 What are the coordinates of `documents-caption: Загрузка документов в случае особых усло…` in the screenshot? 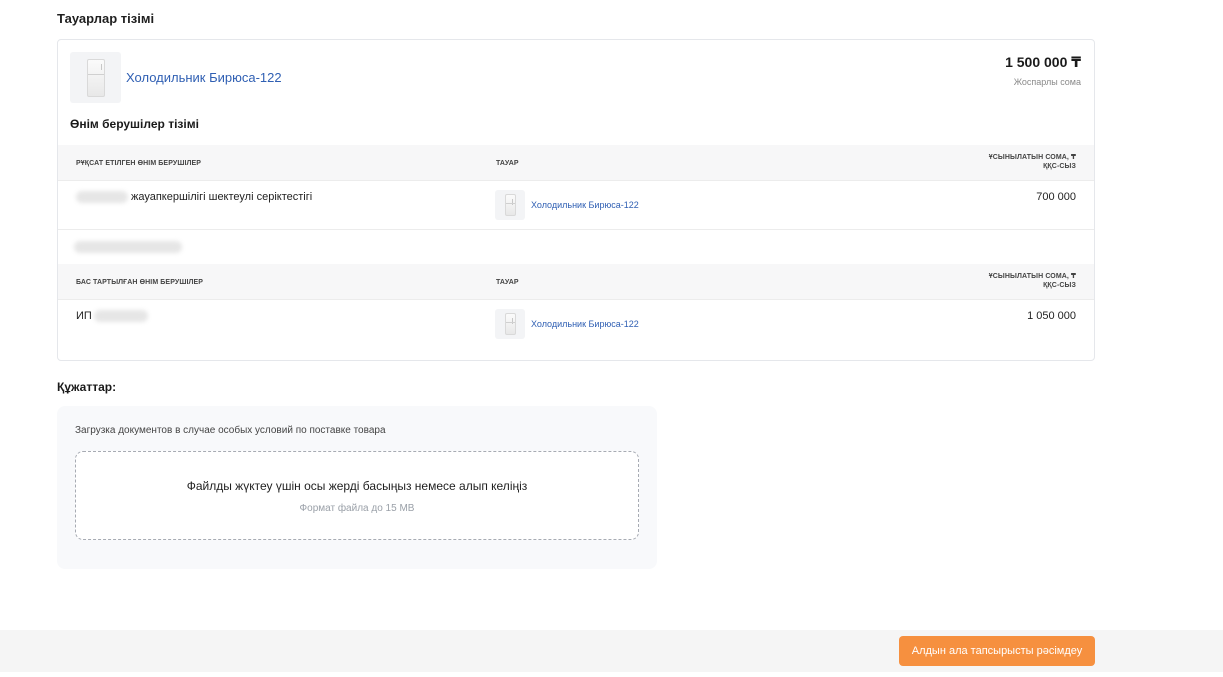 It's located at (230, 430).